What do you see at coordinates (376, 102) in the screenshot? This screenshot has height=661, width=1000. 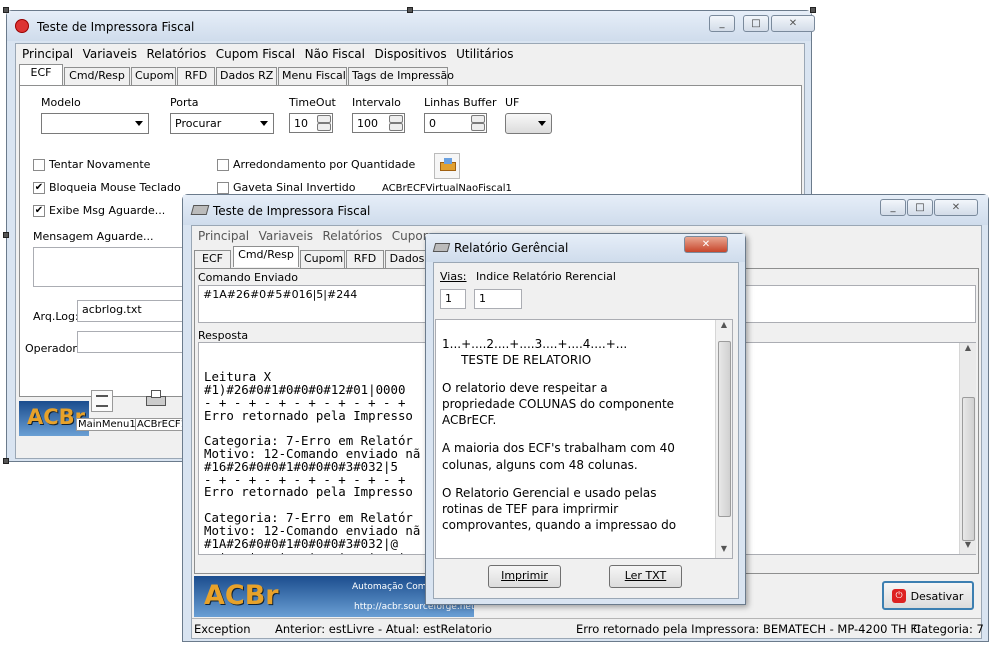 I see `intervalo-label: Intervalo` at bounding box center [376, 102].